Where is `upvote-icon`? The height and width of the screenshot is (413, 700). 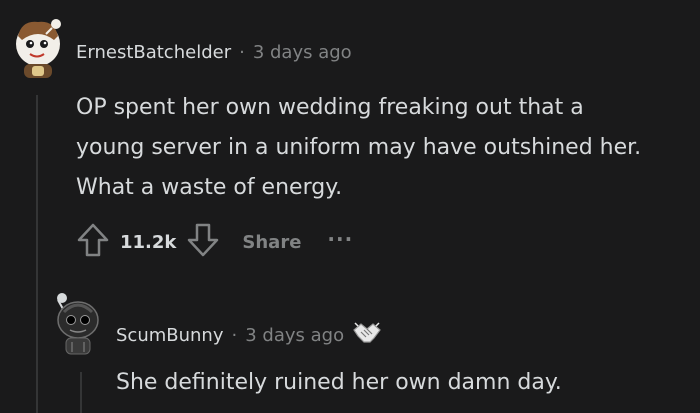 upvote-icon is located at coordinates (93, 242).